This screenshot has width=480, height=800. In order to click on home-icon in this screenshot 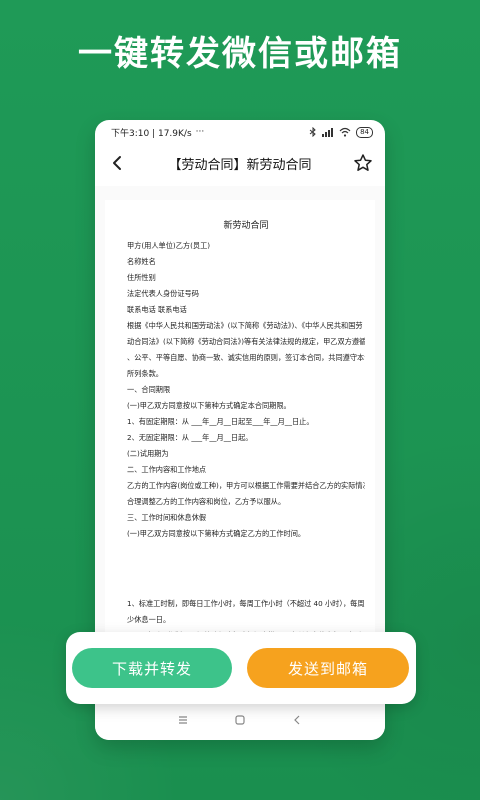, I will do `click(240, 720)`.